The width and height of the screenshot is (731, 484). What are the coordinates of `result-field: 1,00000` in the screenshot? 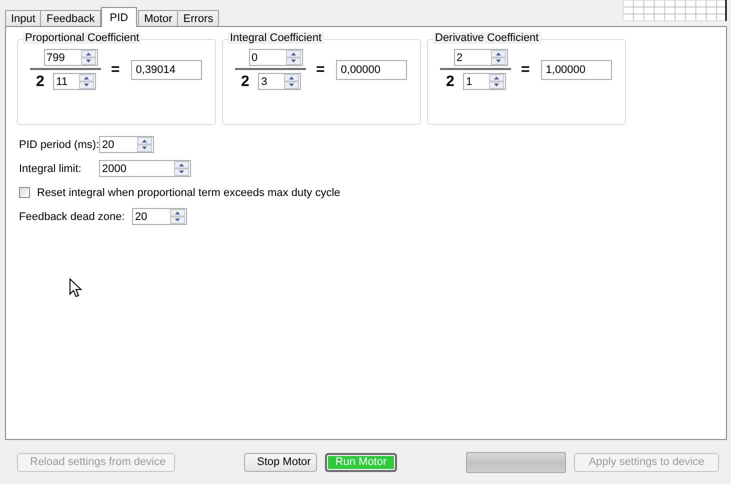 It's located at (576, 70).